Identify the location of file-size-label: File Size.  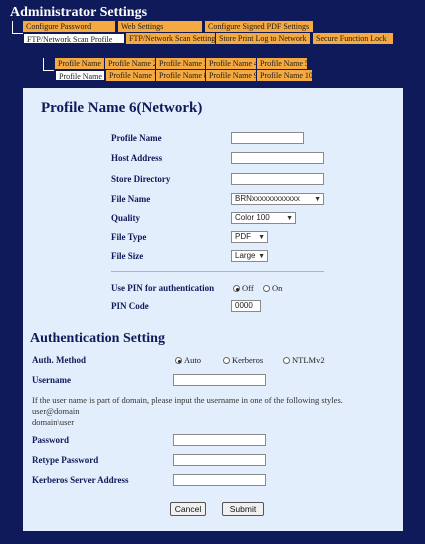
(127, 256).